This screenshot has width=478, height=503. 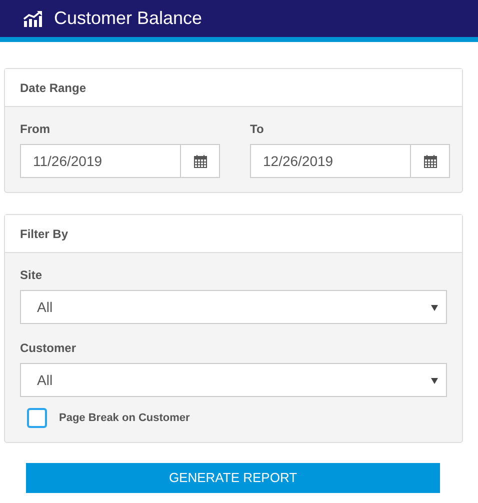 What do you see at coordinates (100, 161) in the screenshot?
I see `date-field: 11/26/2019` at bounding box center [100, 161].